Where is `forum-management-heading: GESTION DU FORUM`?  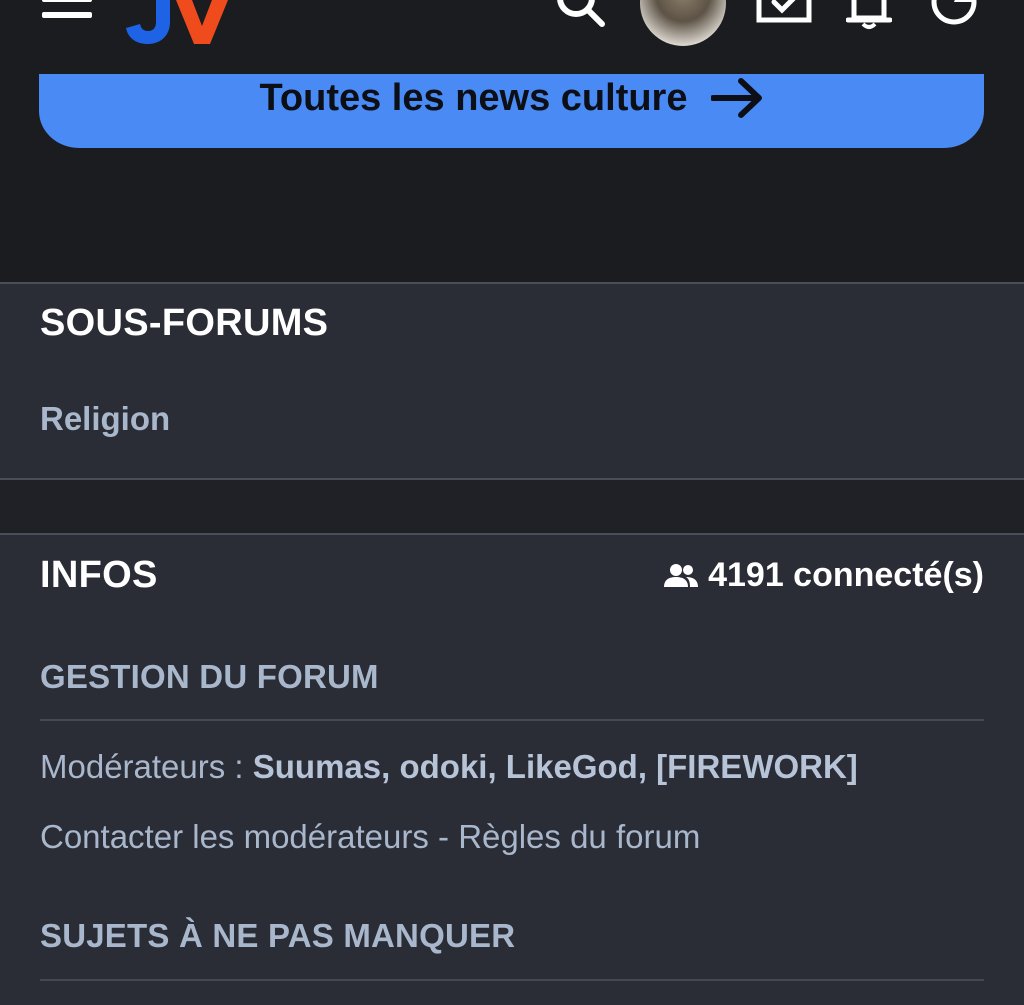
forum-management-heading: GESTION DU FORUM is located at coordinates (209, 676).